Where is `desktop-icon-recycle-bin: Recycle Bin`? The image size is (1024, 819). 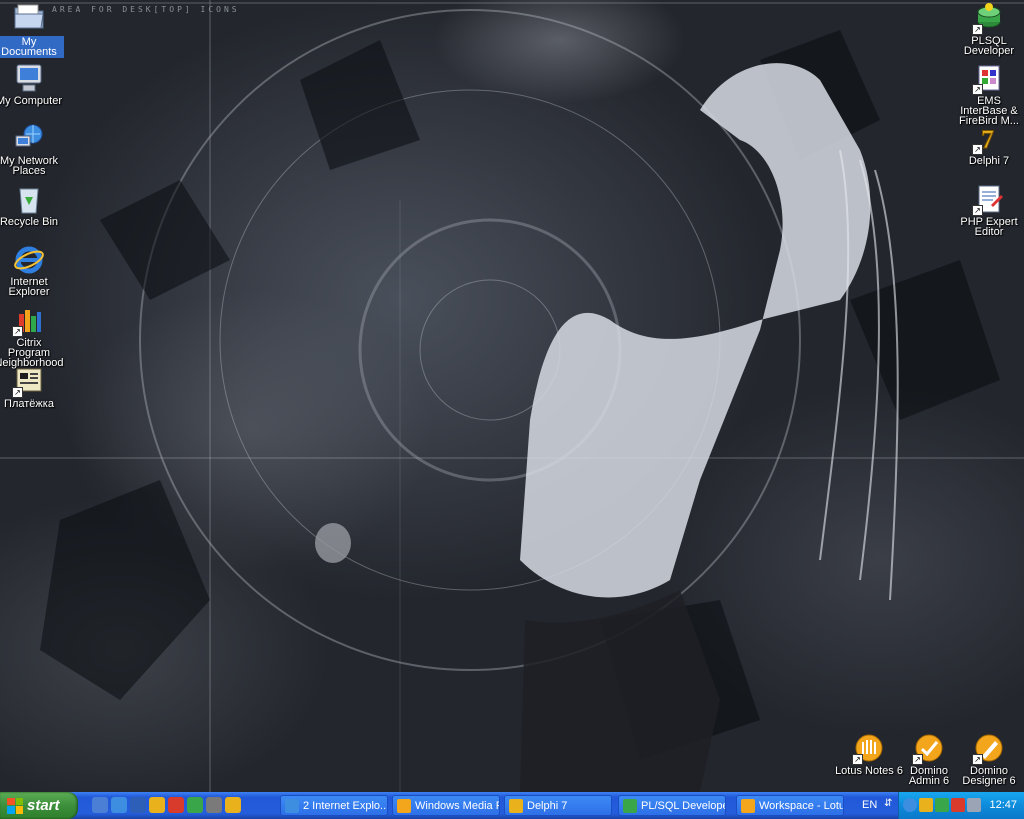
desktop-icon-recycle-bin: Recycle Bin is located at coordinates (32, 205).